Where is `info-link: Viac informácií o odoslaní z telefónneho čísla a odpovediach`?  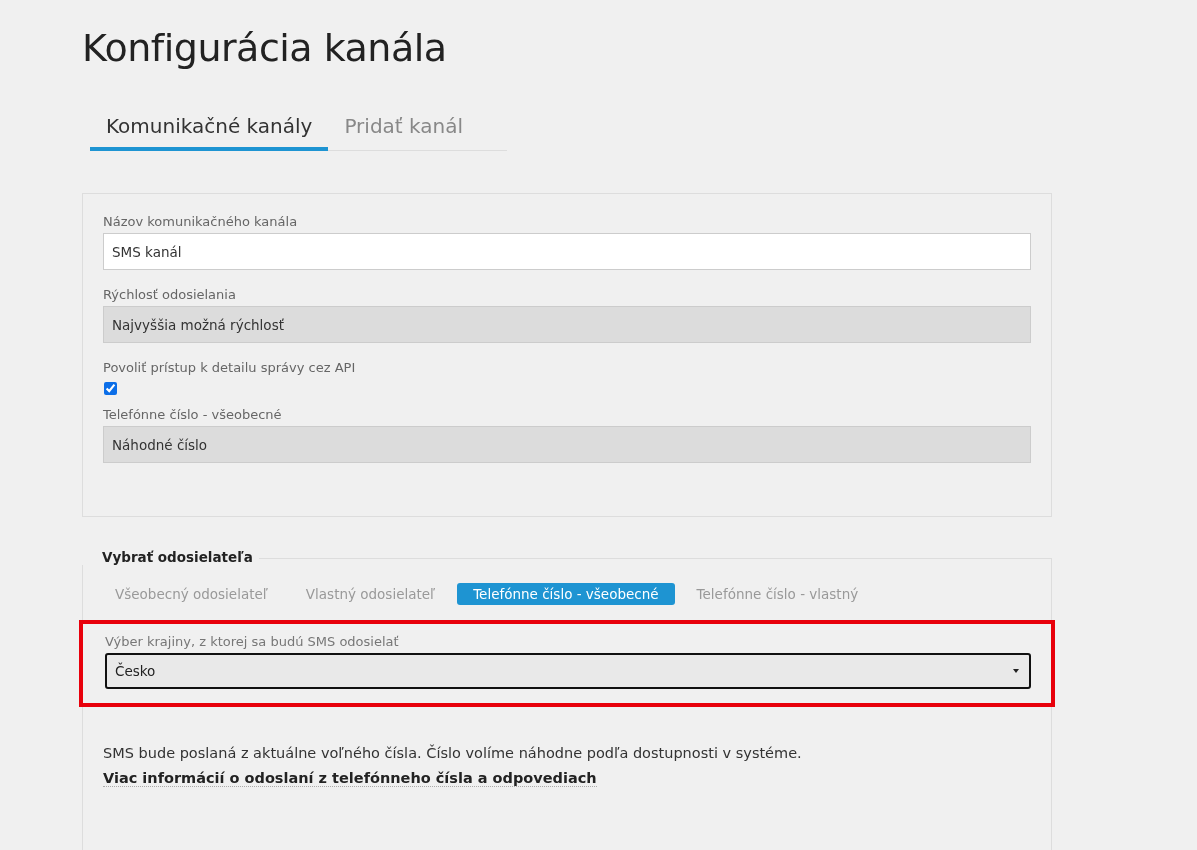 info-link: Viac informácií o odoslaní z telefónneho čísla a odpovediach is located at coordinates (350, 778).